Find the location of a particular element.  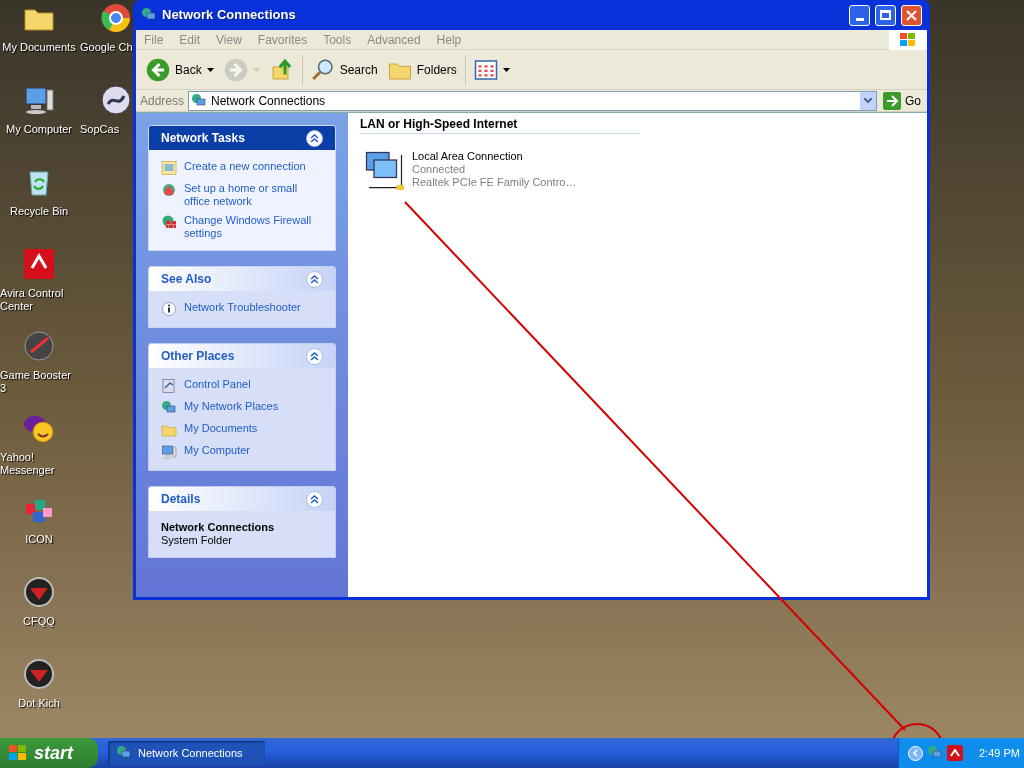

clock: 2:49 PM is located at coordinates (999, 753).